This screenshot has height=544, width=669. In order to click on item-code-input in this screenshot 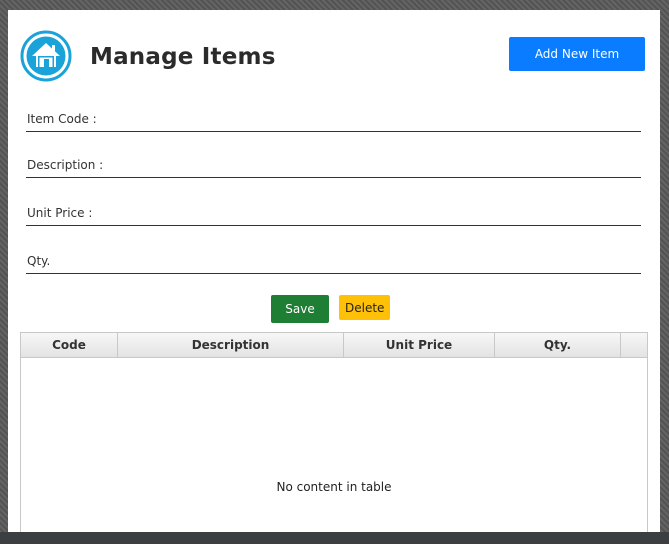, I will do `click(378, 120)`.